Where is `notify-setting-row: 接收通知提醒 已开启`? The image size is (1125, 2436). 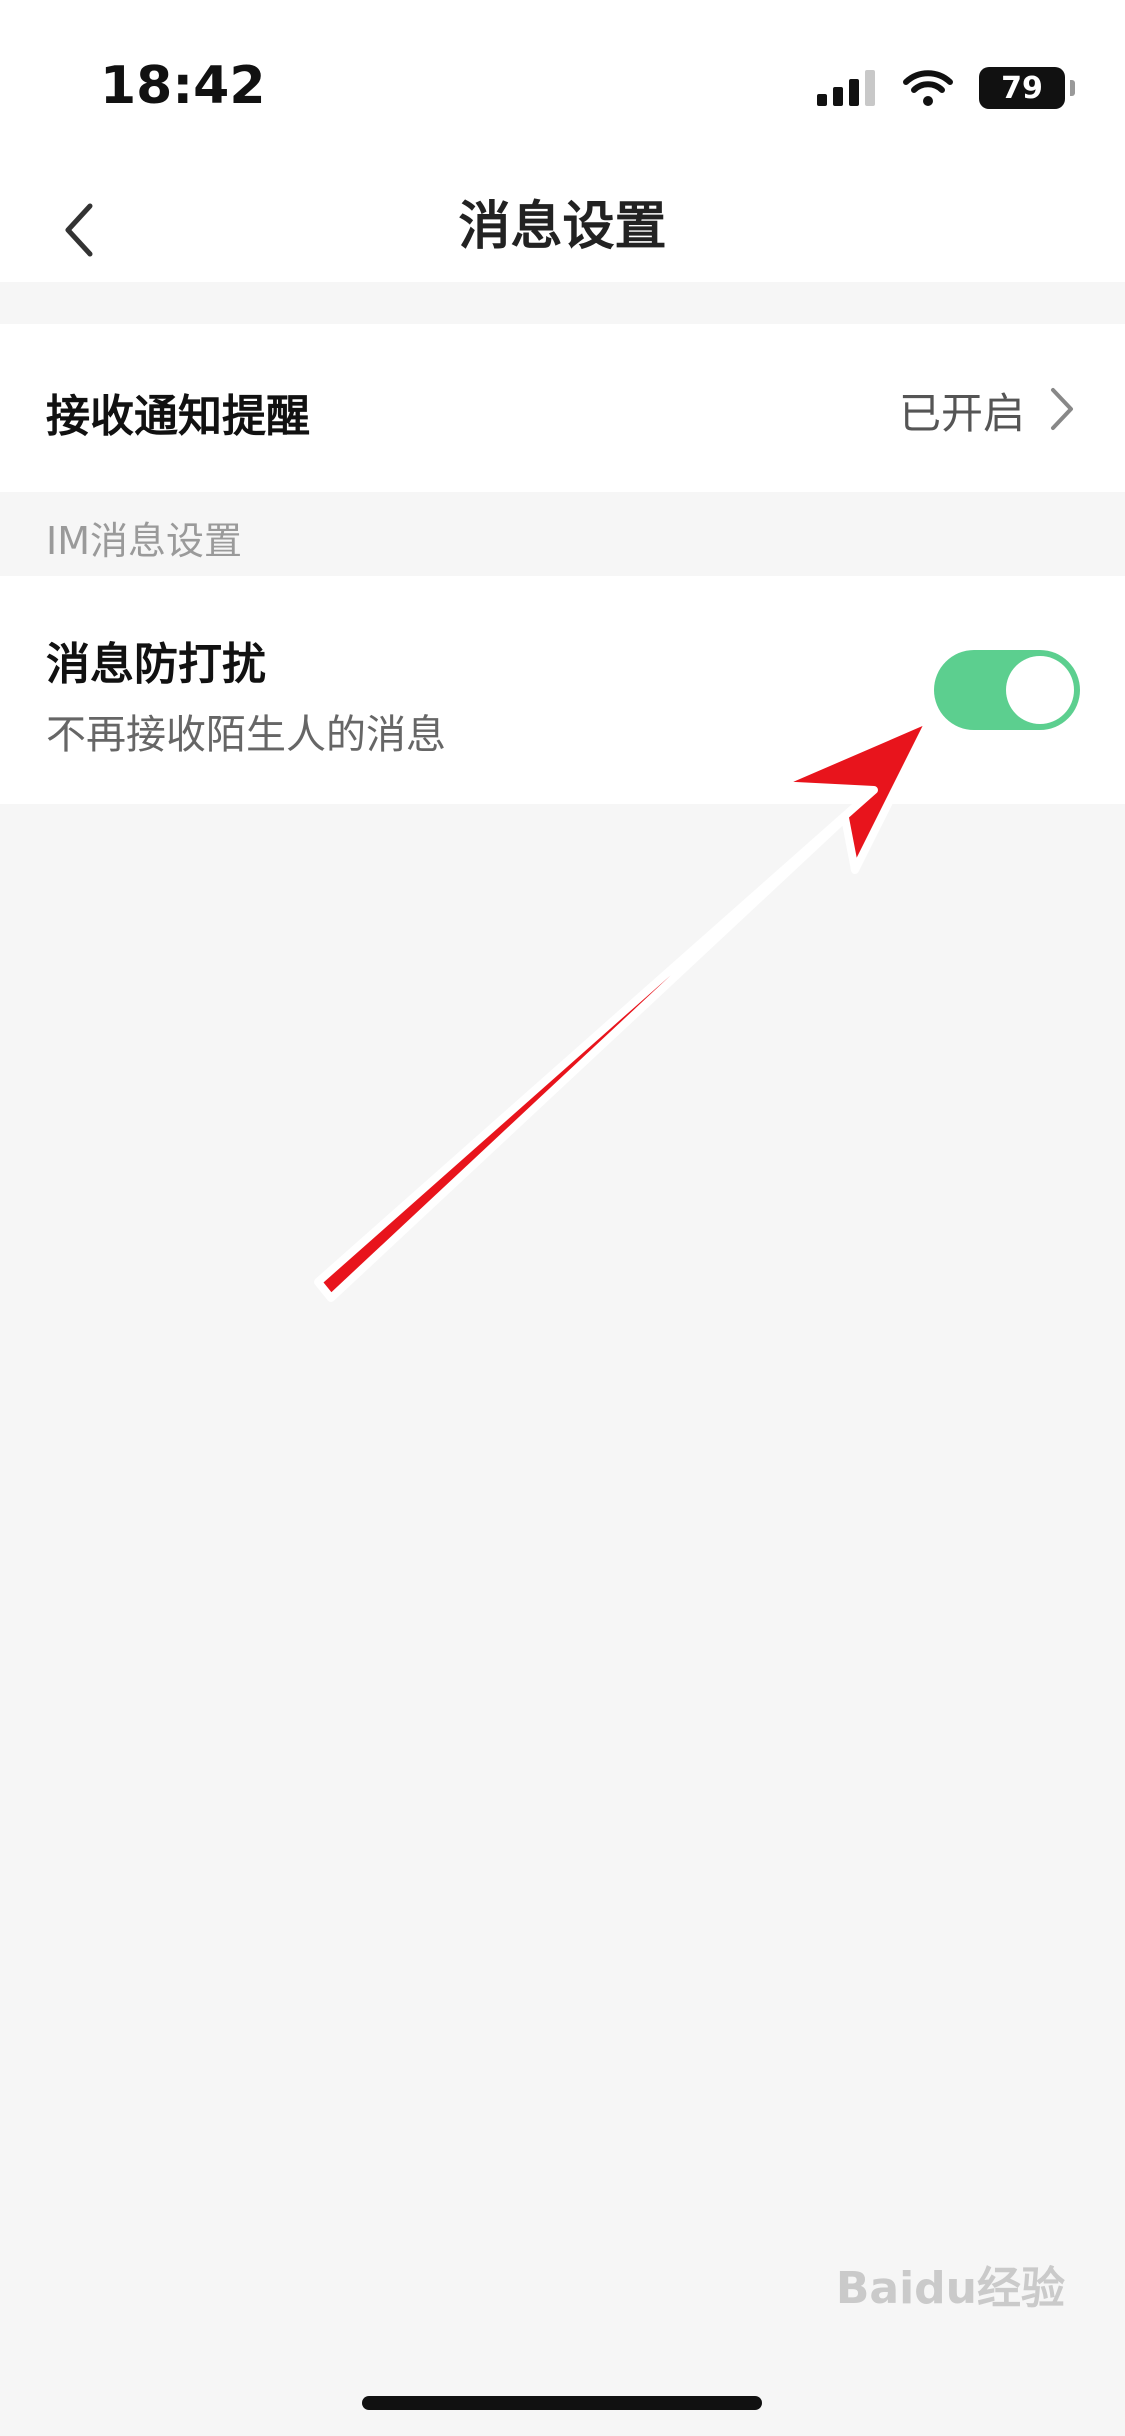
notify-setting-row: 接收通知提醒 已开启 is located at coordinates (562, 408).